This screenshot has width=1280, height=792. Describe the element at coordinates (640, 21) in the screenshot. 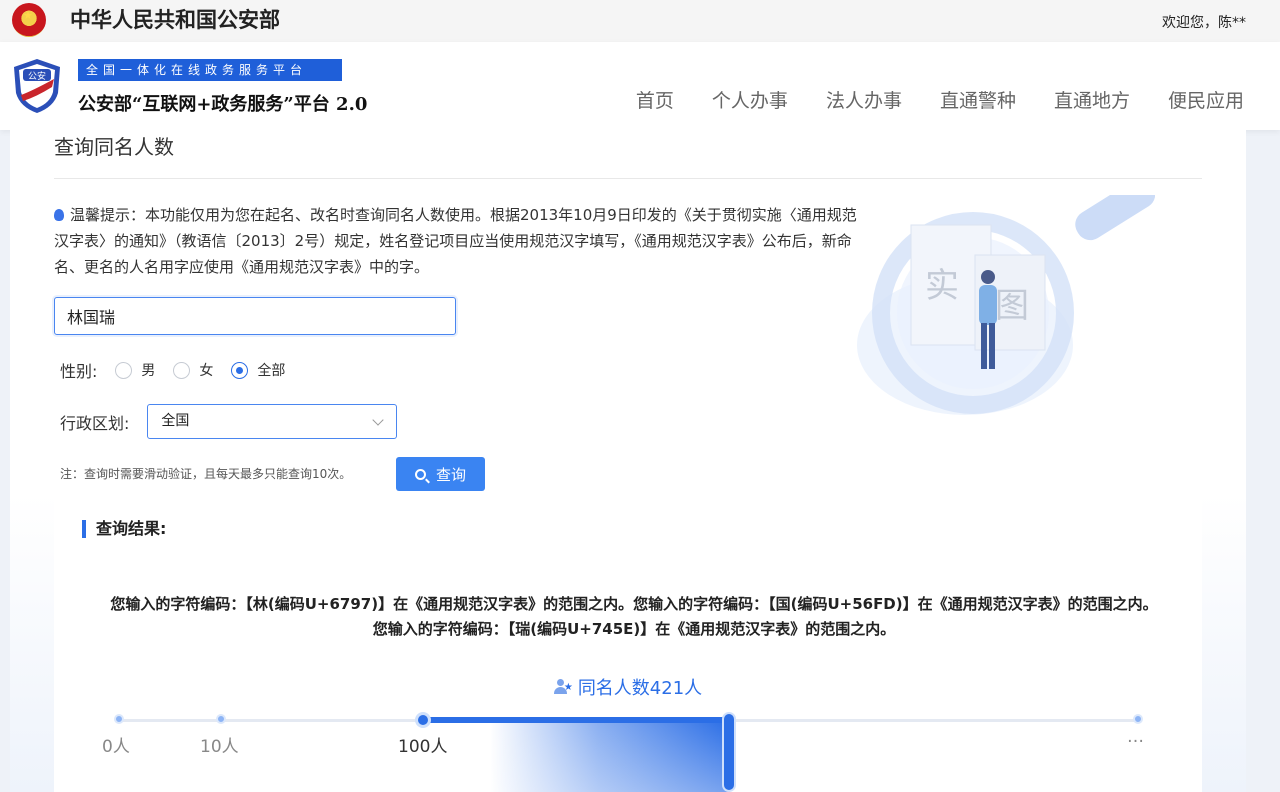

I see `top-bar: 中华人民共和国公安部 欢迎您，陈**` at that location.